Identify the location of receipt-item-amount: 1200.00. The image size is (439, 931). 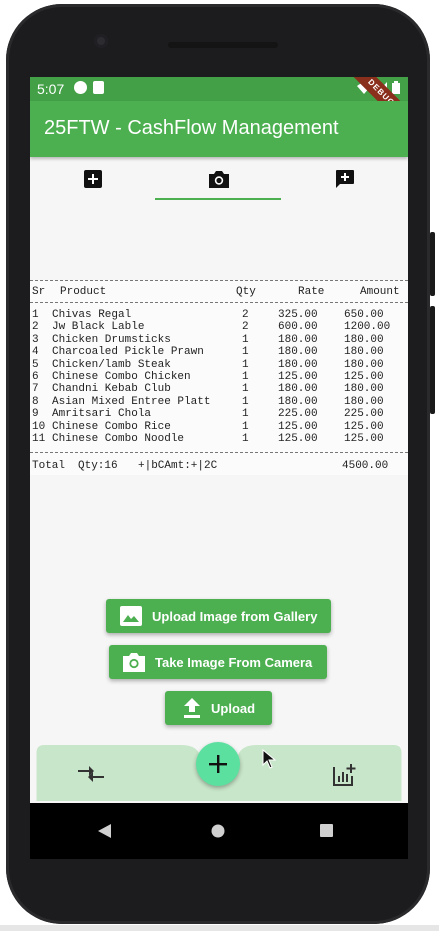
(367, 327).